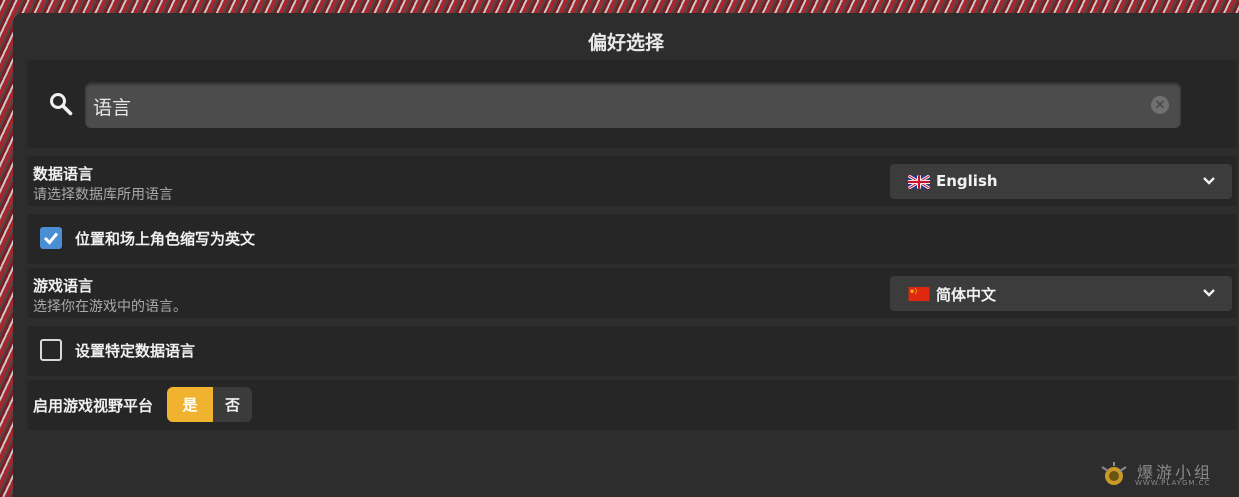 The image size is (1239, 497). I want to click on clear-search-icon: ✕, so click(1160, 105).